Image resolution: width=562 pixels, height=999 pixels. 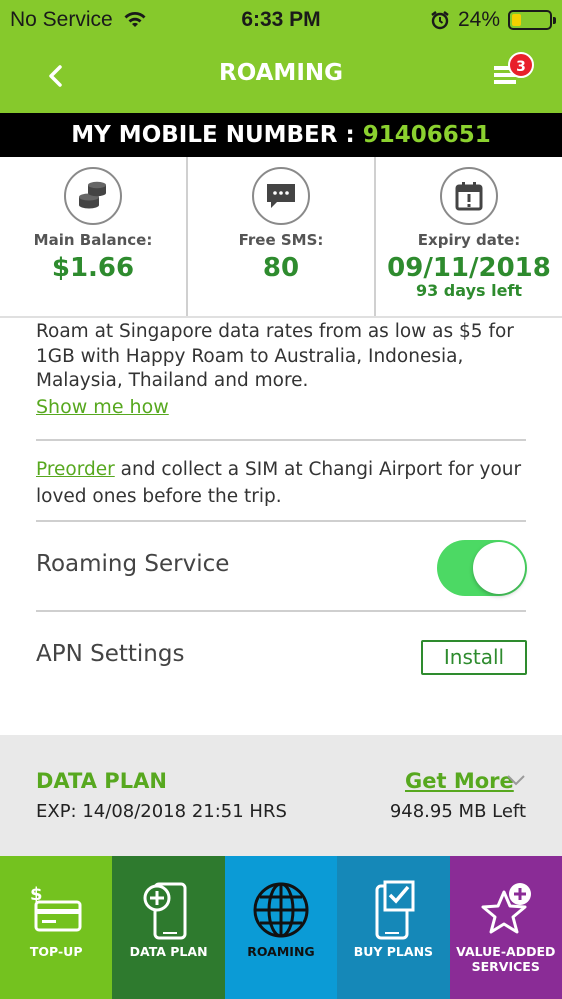 I want to click on data-plan-title: DATA PLAN, so click(x=101, y=781).